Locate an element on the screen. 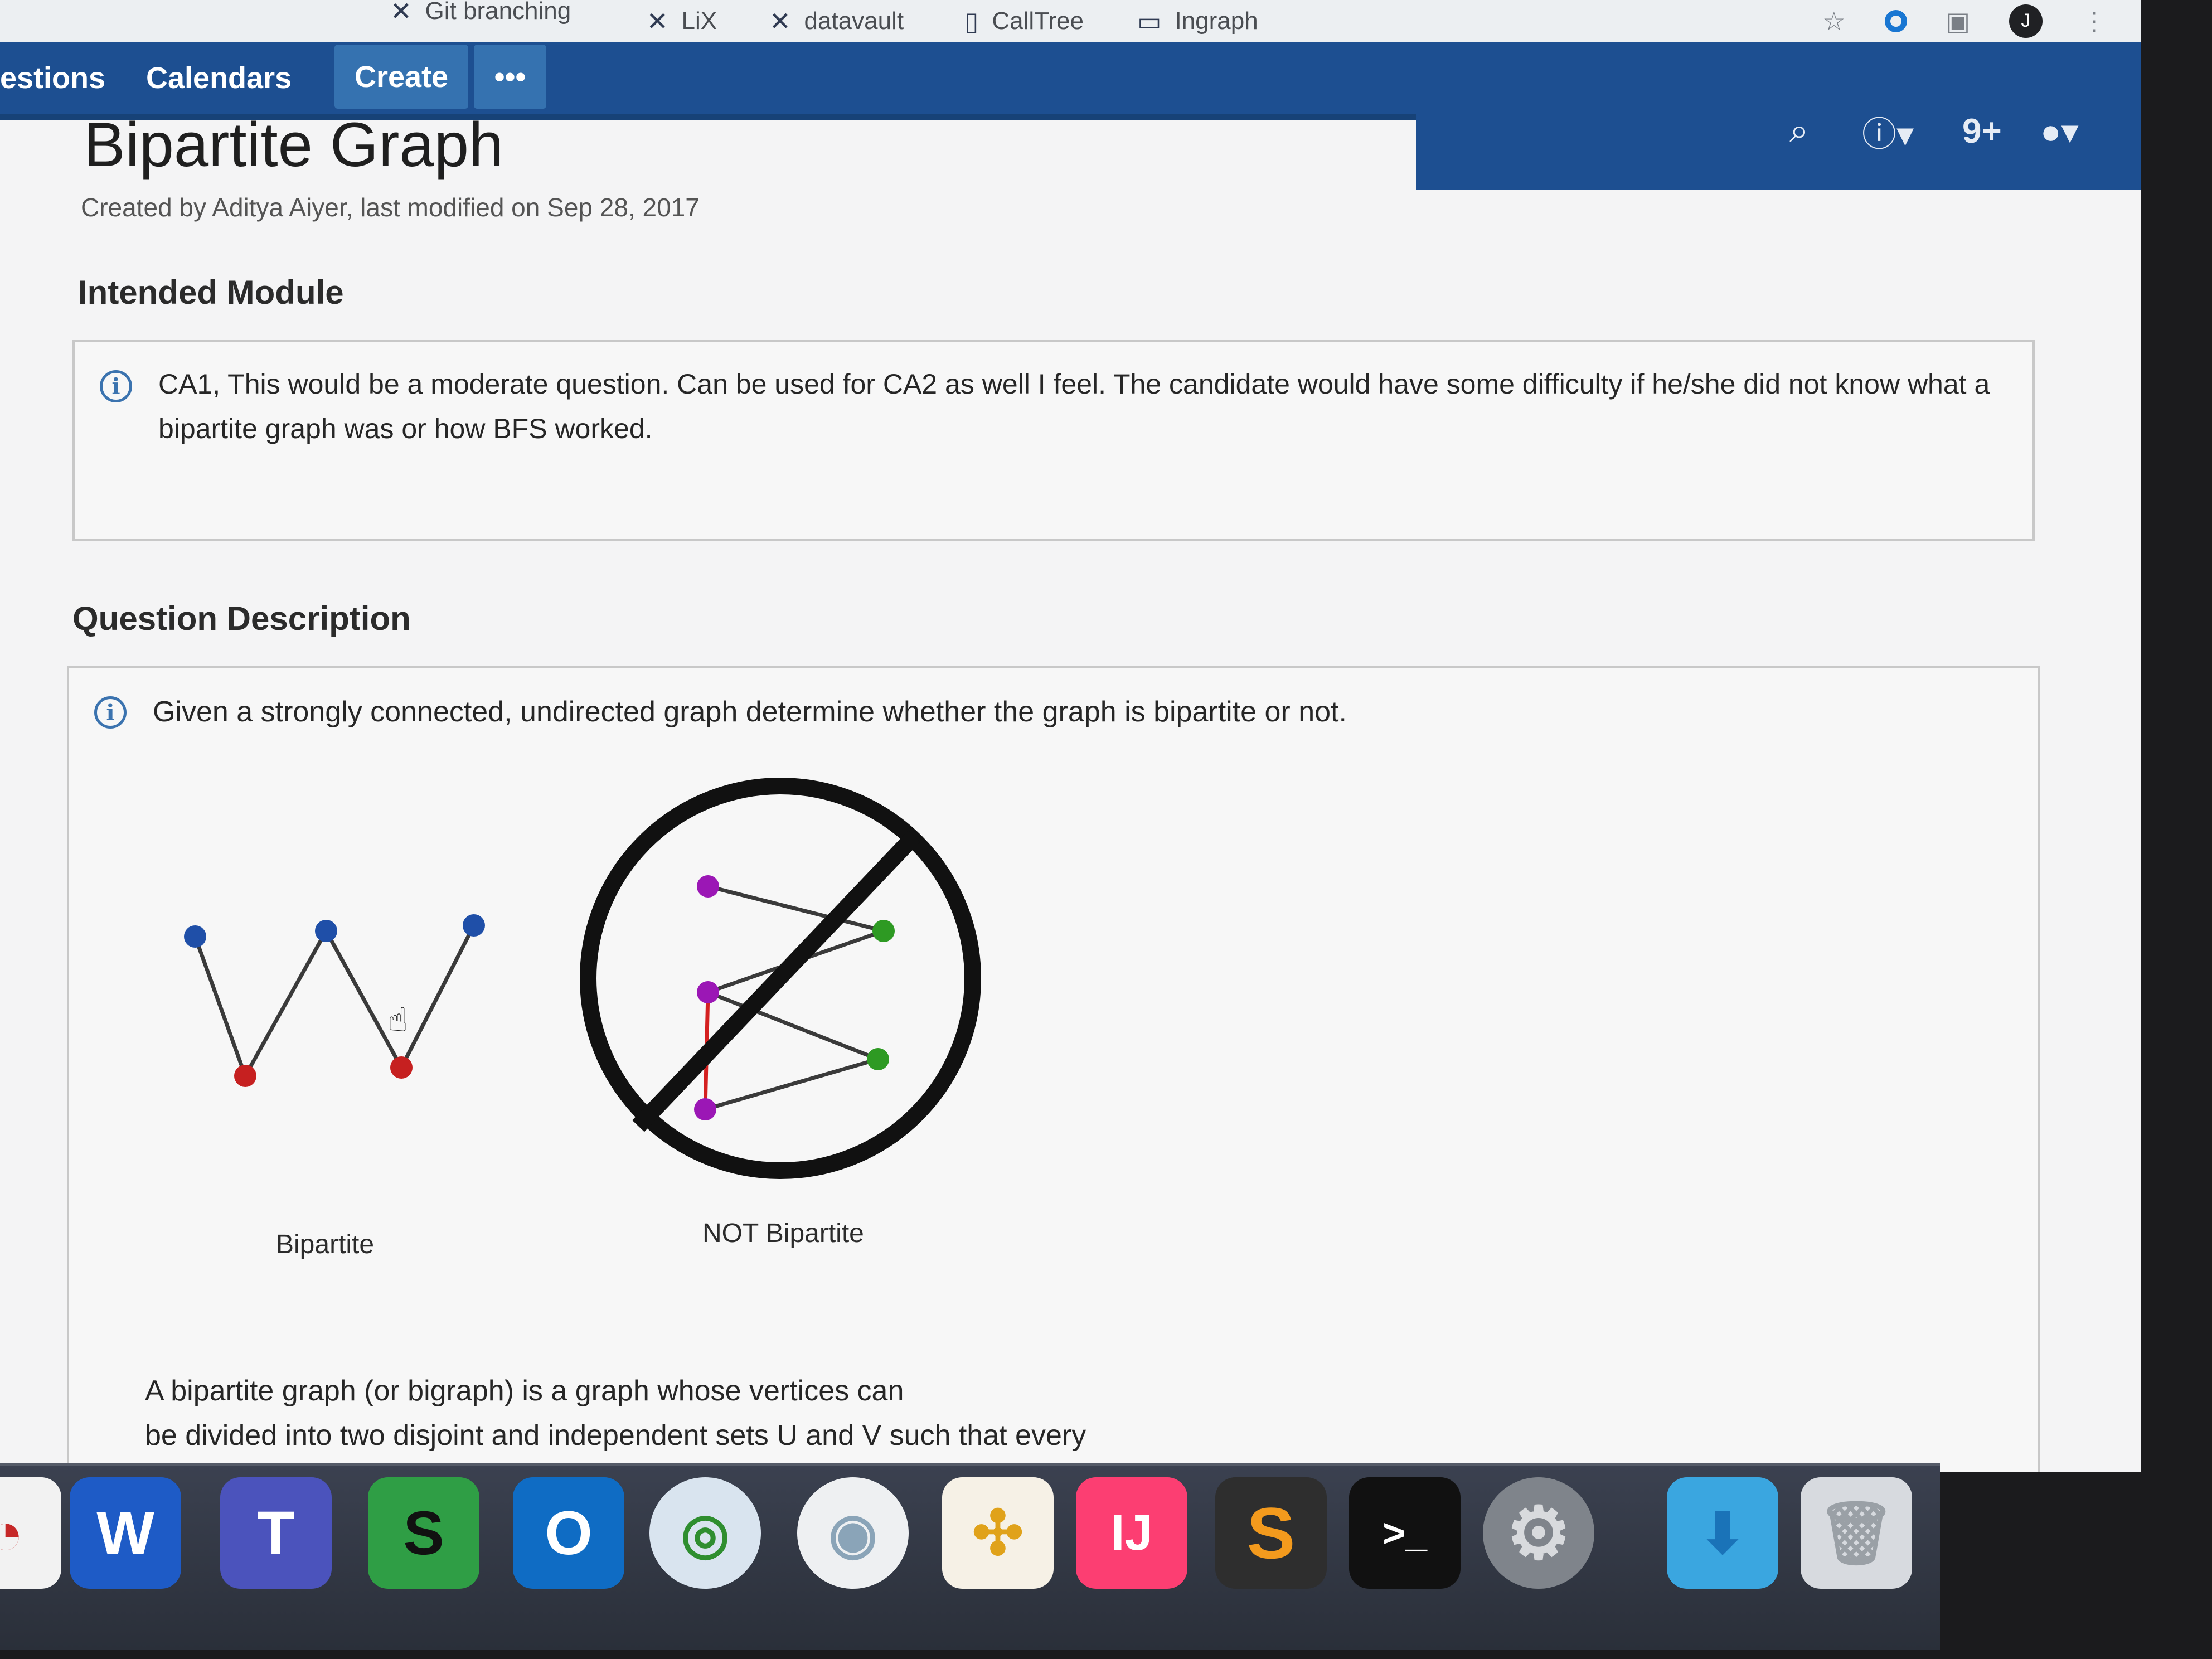 The height and width of the screenshot is (1659, 2212). menu-icon: ⋮ is located at coordinates (2094, 21).